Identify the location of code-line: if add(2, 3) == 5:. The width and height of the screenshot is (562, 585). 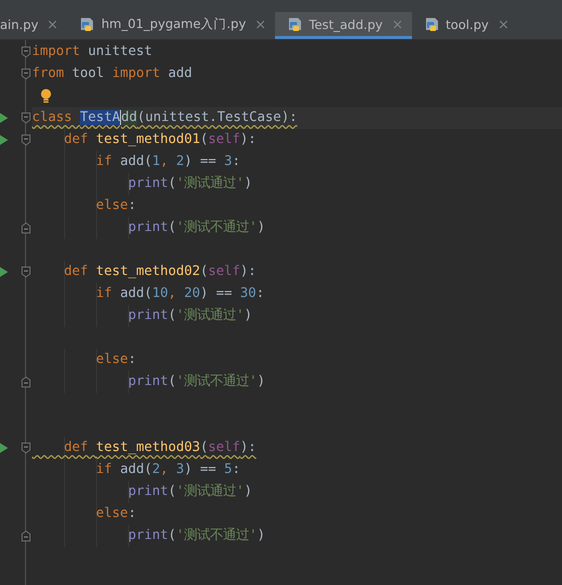
(167, 470).